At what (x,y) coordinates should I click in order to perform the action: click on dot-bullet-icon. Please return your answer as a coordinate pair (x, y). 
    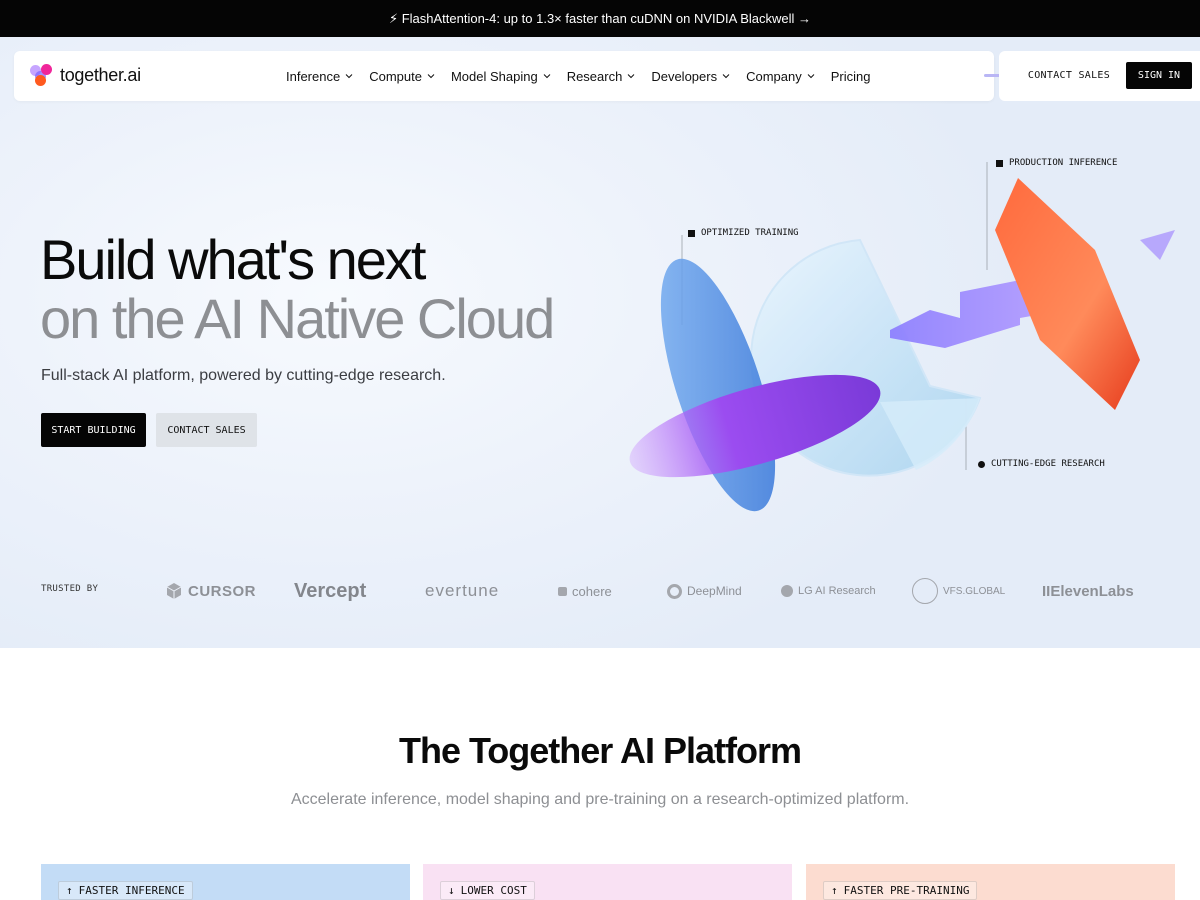
    Looking at the image, I should click on (981, 464).